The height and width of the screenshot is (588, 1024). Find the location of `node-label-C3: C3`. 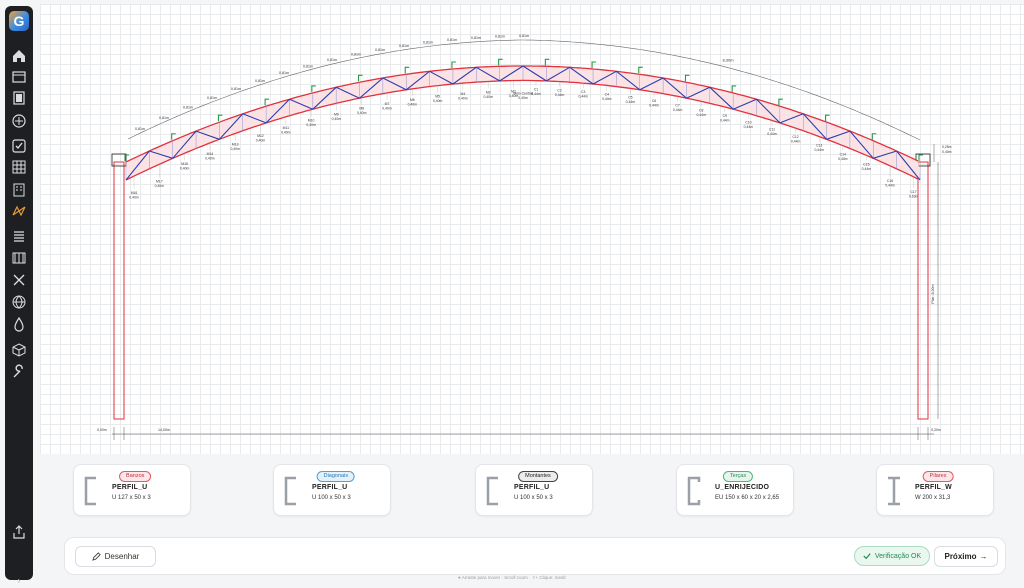

node-label-C3: C3 is located at coordinates (583, 92).